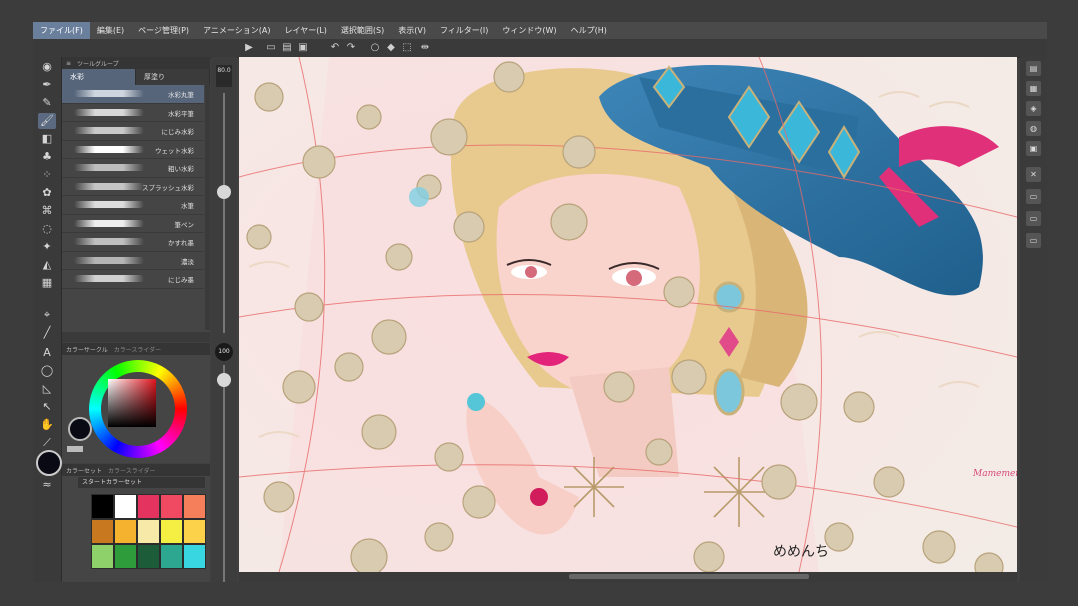  I want to click on brush-item: かすれ墨, so click(133, 242).